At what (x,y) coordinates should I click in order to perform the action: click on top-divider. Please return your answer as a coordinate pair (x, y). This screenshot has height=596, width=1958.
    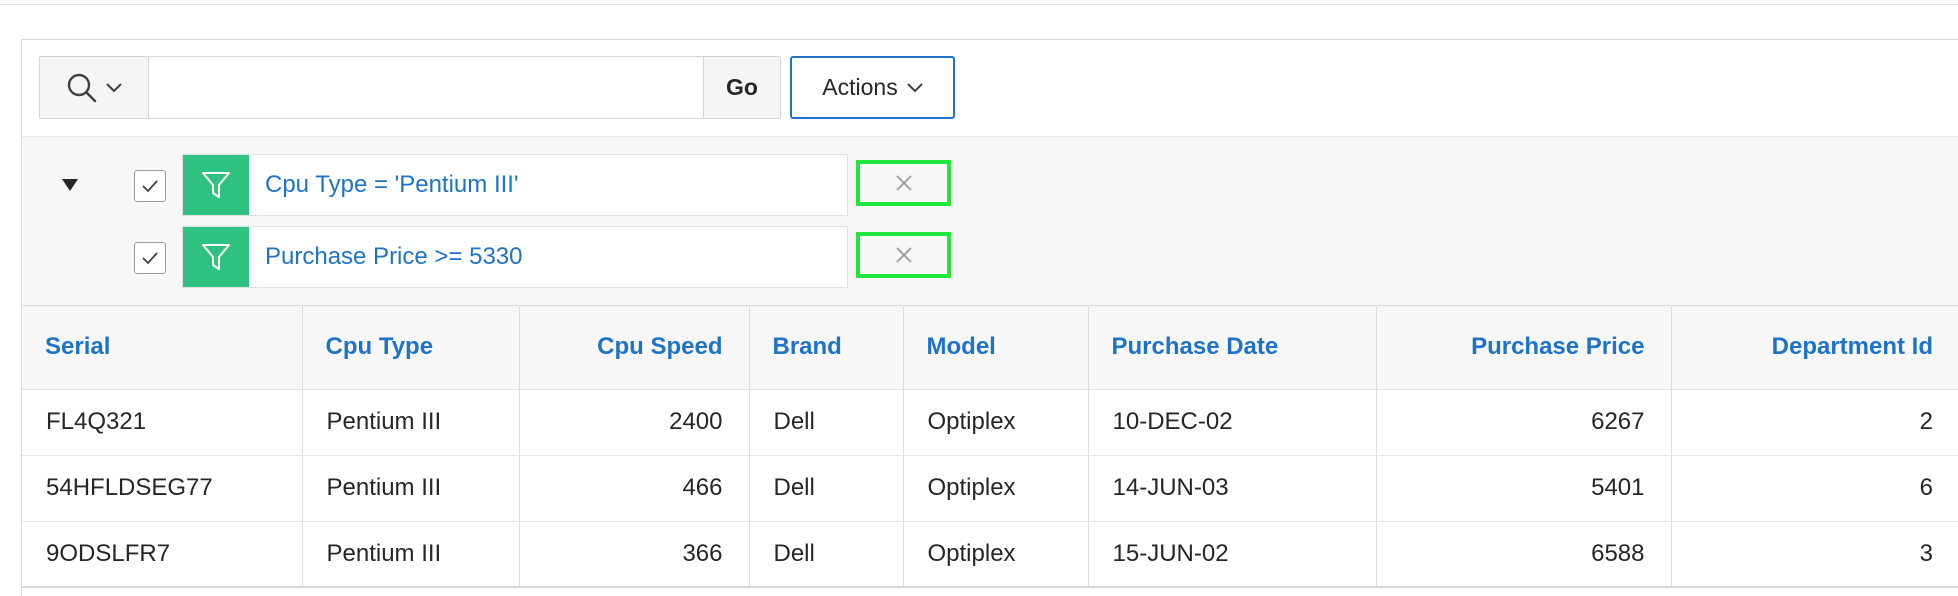
    Looking at the image, I should click on (979, 4).